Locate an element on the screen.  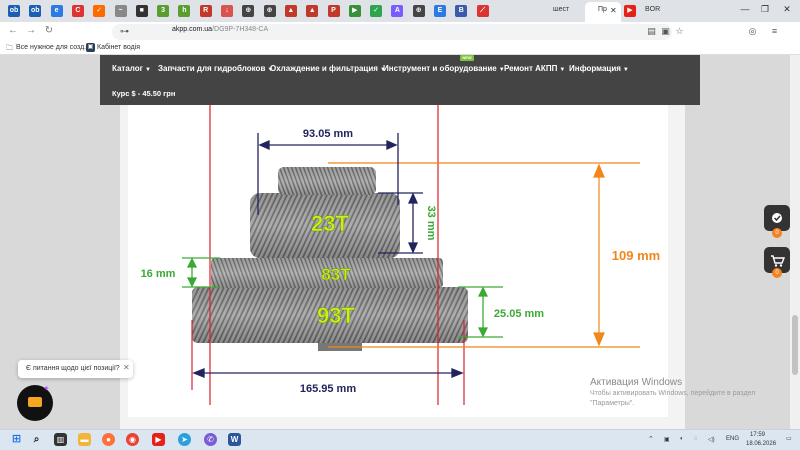
menu-item-label: Информация is located at coordinates (595, 68).